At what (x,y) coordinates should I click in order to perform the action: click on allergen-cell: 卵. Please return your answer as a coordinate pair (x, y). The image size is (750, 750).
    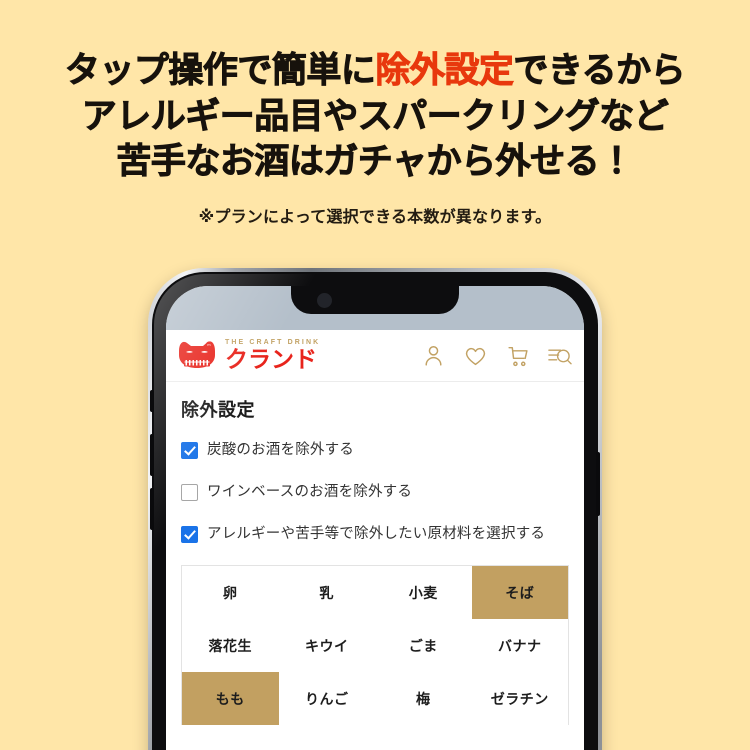
    Looking at the image, I should click on (230, 592).